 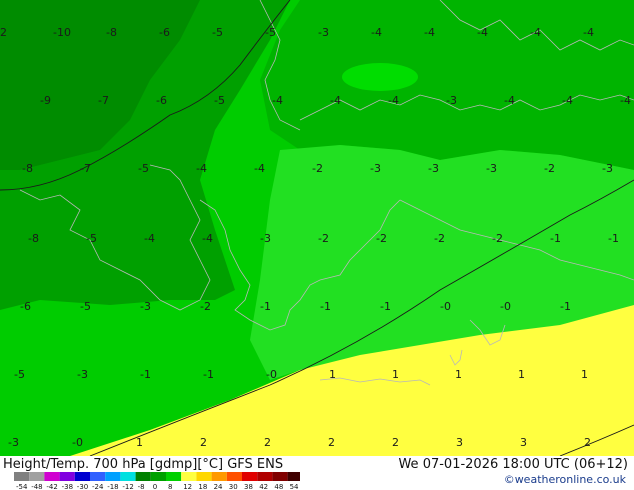 What do you see at coordinates (98, 486) in the screenshot?
I see `legend-tick: -24` at bounding box center [98, 486].